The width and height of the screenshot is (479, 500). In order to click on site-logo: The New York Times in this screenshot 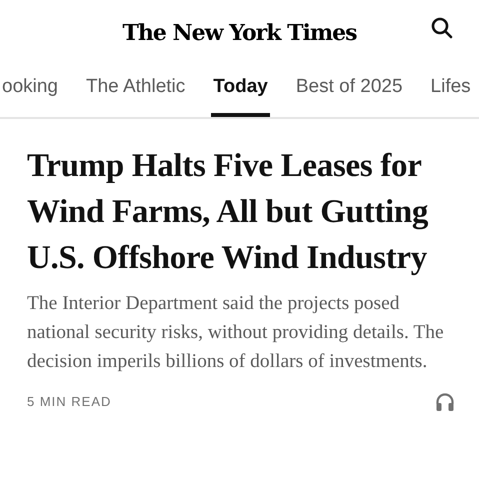, I will do `click(239, 33)`.